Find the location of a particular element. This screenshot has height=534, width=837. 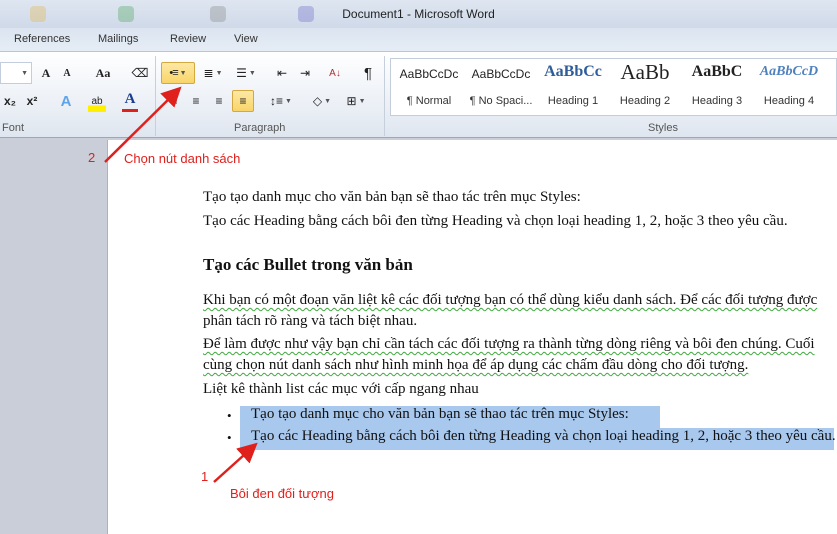

ribbon-tabs: References Mailings Review View is located at coordinates (418, 40).